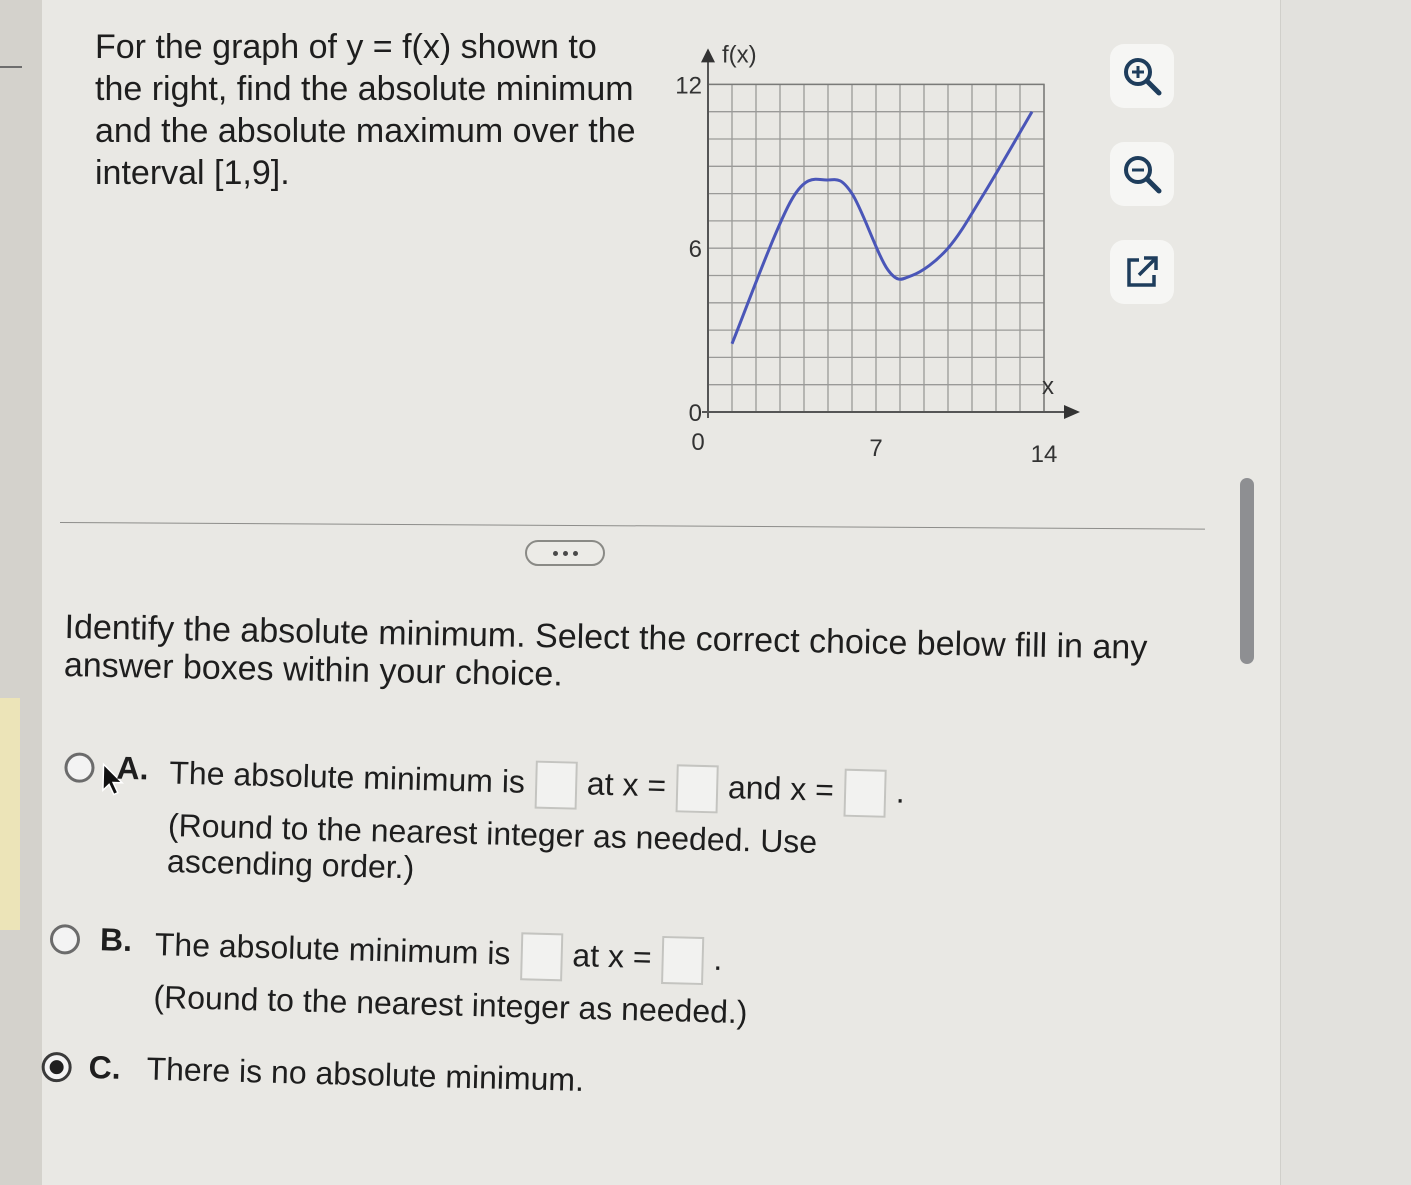 This screenshot has width=1411, height=1185. I want to click on x-tick-label: 0, so click(697, 442).